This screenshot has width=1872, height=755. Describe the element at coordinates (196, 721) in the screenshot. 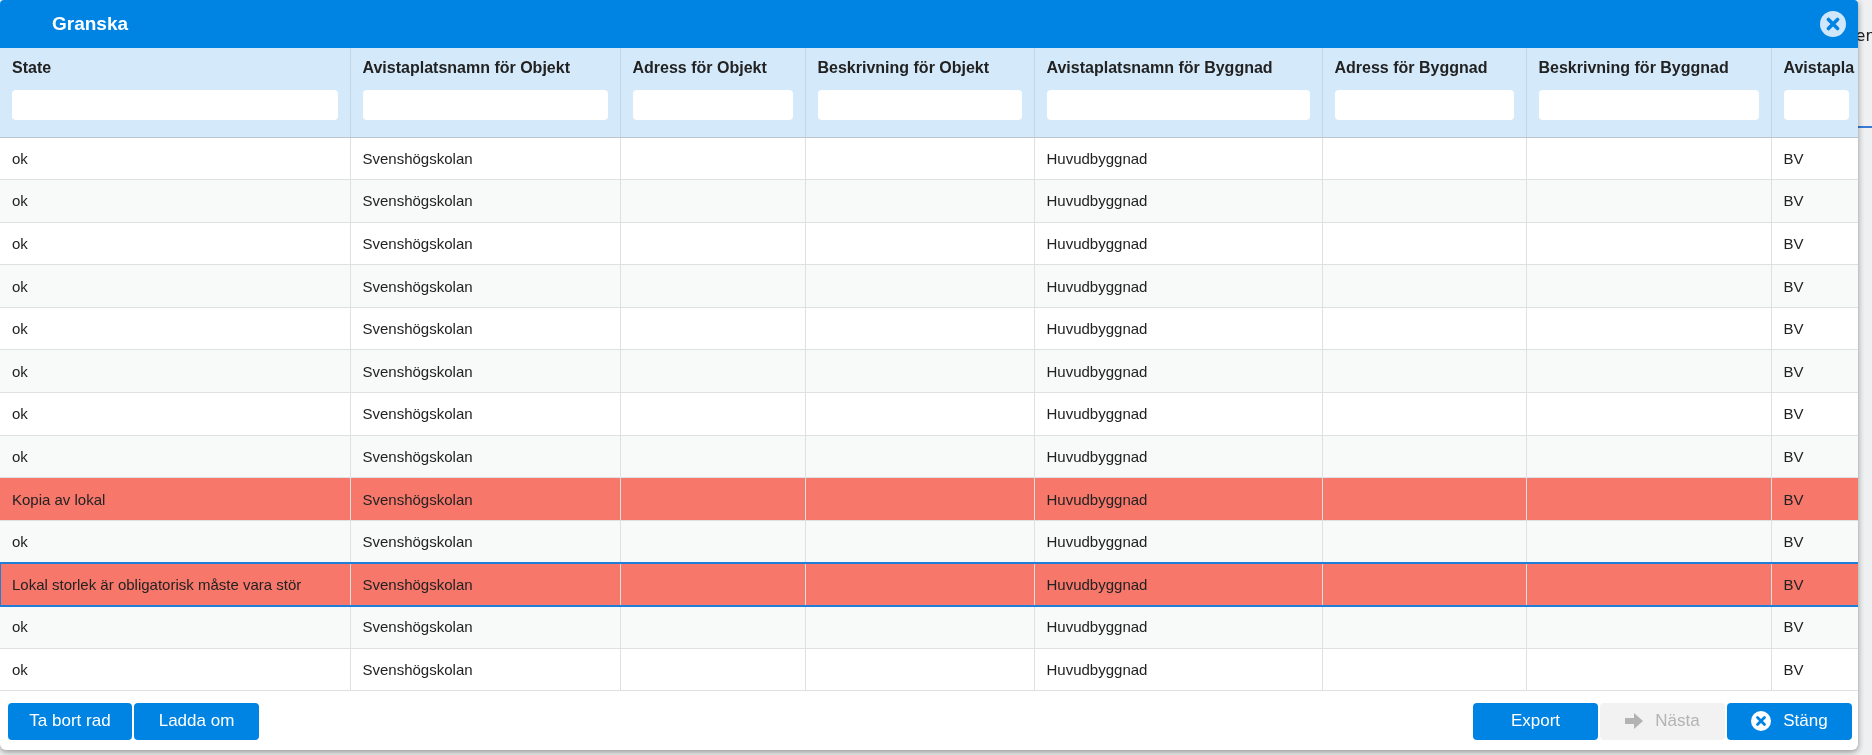

I see `footer-button: Ladda om` at that location.